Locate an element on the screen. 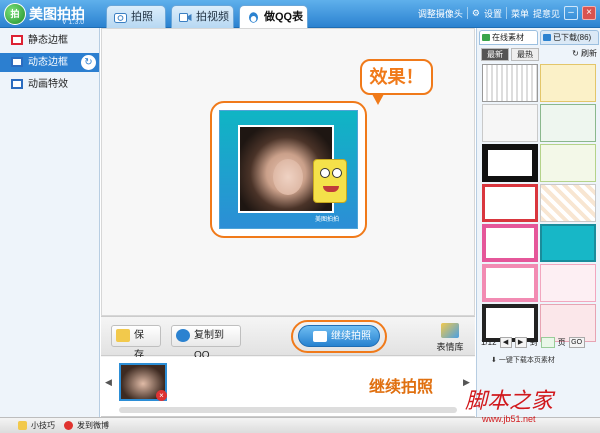 Image resolution: width=600 pixels, height=433 pixels. prev-page-icon: ◀ is located at coordinates (505, 342).